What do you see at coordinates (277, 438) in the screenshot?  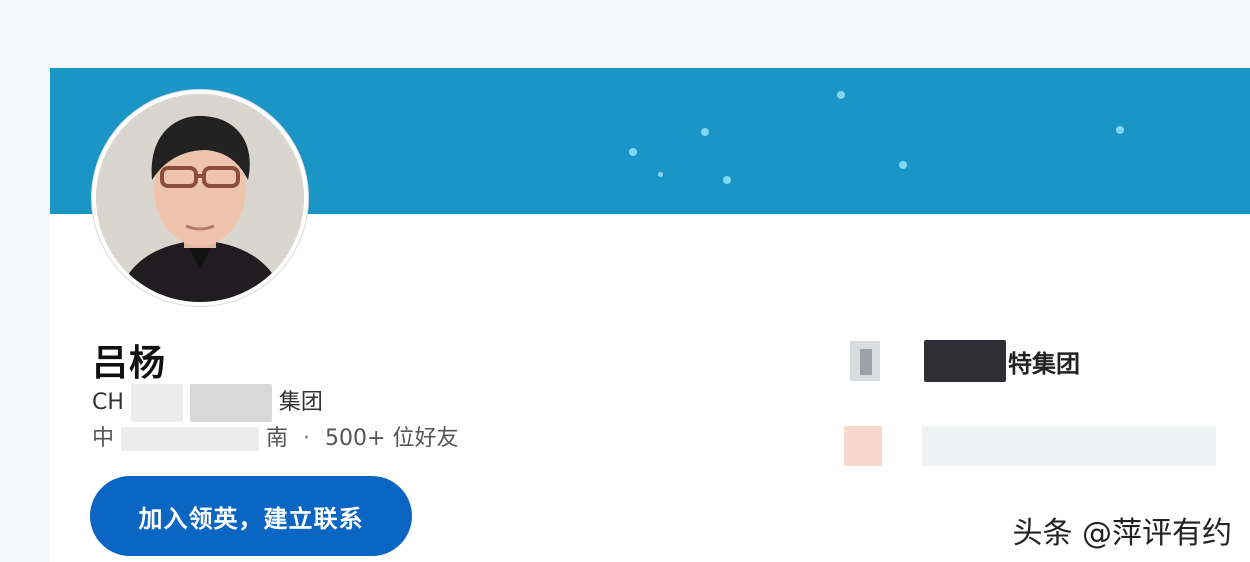 I see `location-suffix: 南` at bounding box center [277, 438].